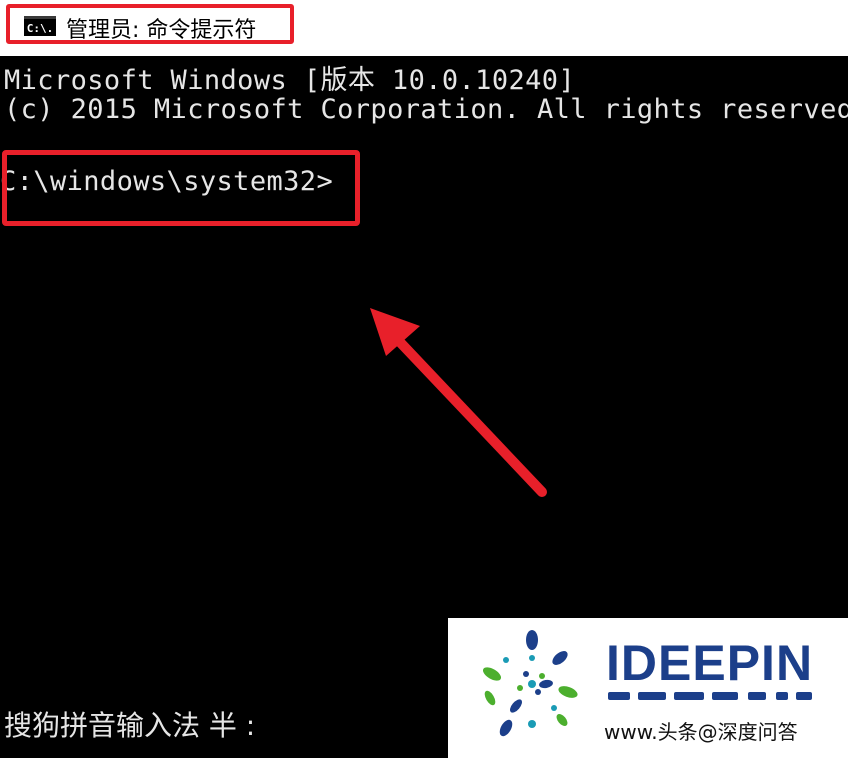 Image resolution: width=848 pixels, height=758 pixels. What do you see at coordinates (701, 732) in the screenshot?
I see `source-caption: www.头条@深度问答` at bounding box center [701, 732].